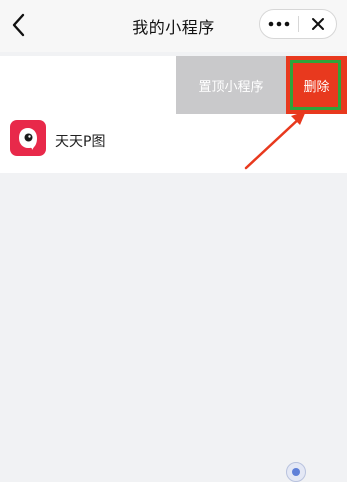 This screenshot has height=482, width=347. I want to click on close-button, so click(317, 24).